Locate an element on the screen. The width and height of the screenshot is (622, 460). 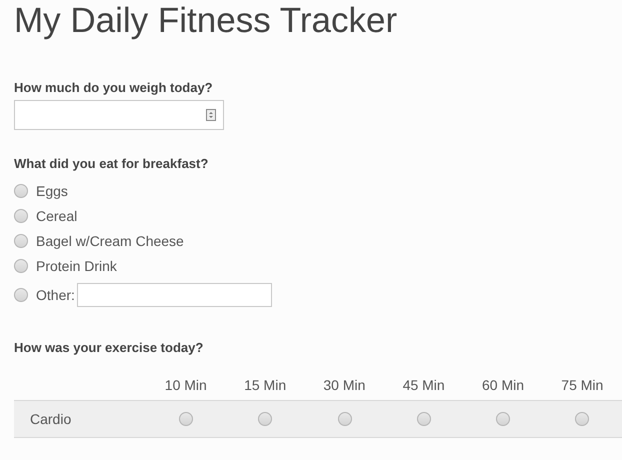
question-label: How was your exercise today? is located at coordinates (109, 348).